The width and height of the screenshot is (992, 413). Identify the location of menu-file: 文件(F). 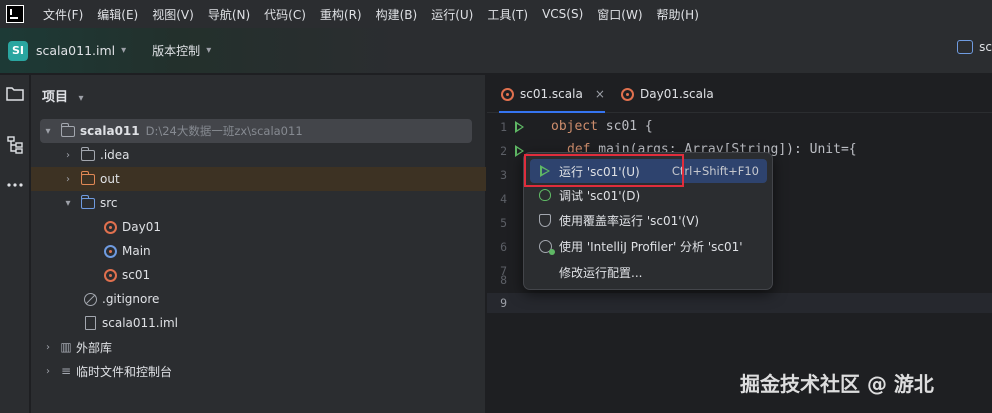
(63, 14).